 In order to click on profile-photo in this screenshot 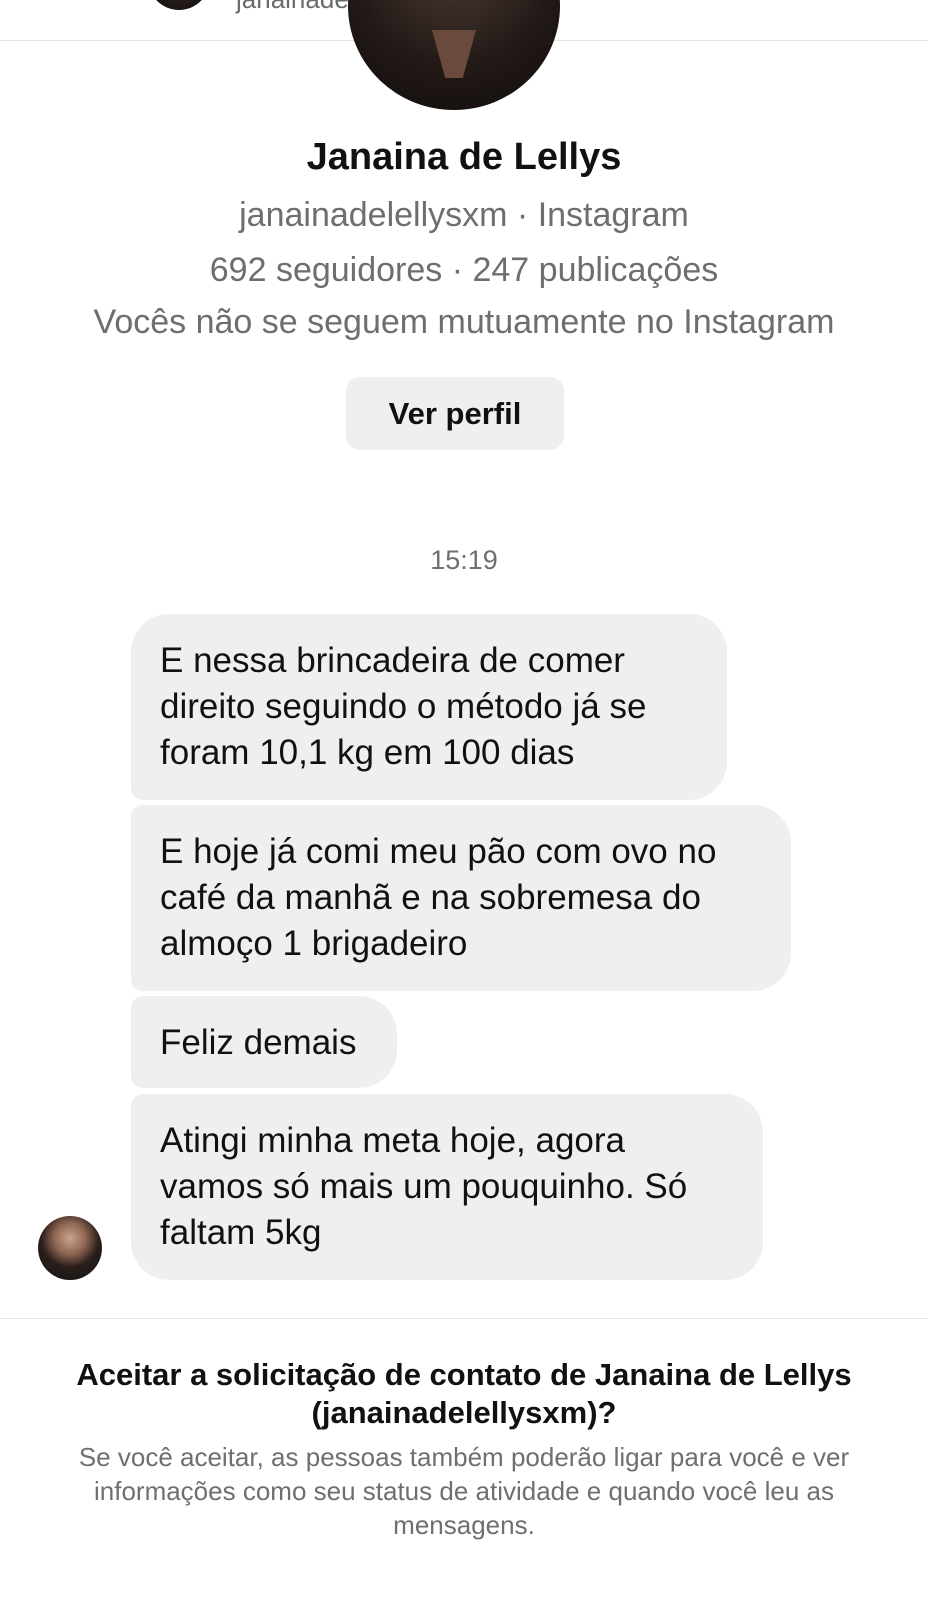, I will do `click(454, 55)`.